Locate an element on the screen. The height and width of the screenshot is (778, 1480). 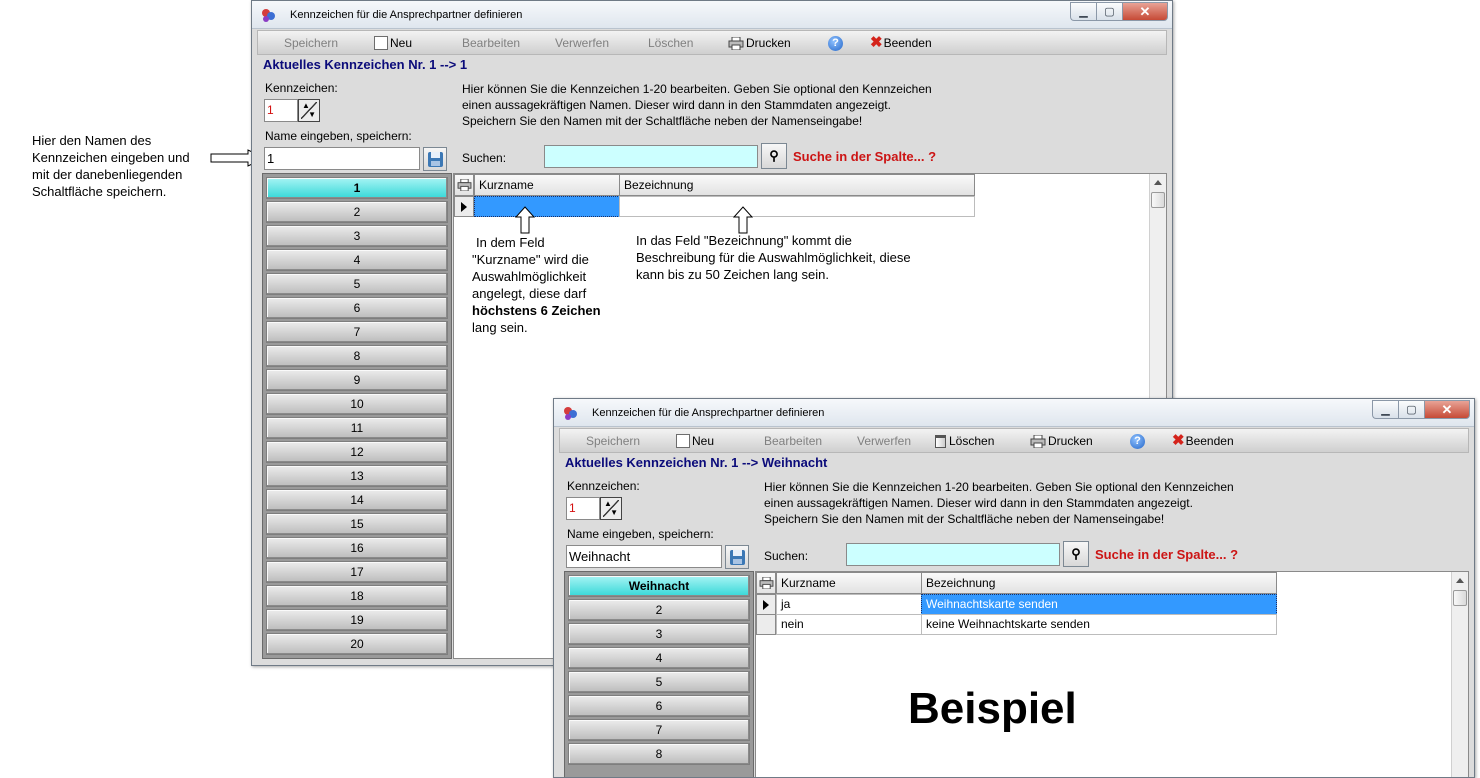
tab-mark-15: 15 is located at coordinates (357, 524).